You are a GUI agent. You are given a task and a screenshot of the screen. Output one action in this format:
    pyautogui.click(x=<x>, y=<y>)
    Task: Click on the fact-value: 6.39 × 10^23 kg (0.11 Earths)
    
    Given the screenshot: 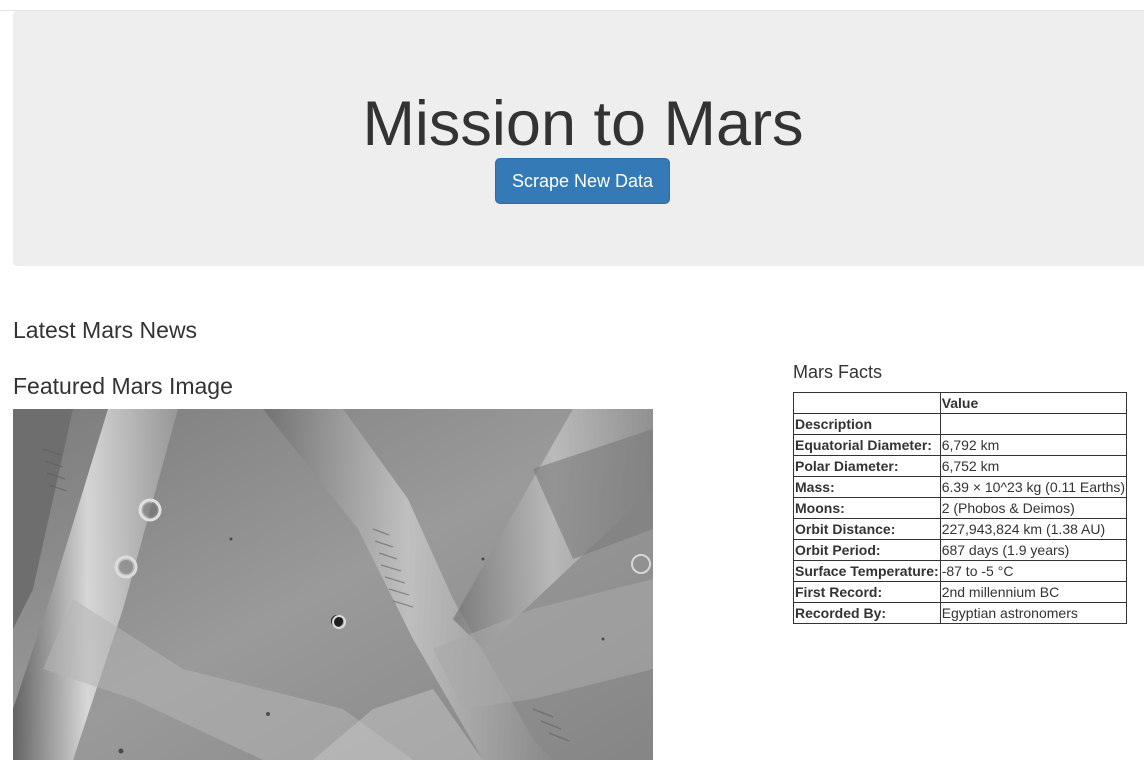 What is the action you would take?
    pyautogui.click(x=1033, y=487)
    